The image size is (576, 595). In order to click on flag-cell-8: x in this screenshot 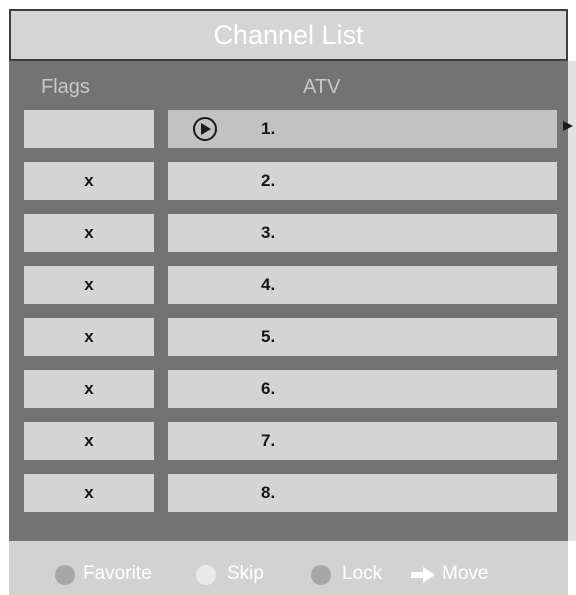, I will do `click(89, 493)`.